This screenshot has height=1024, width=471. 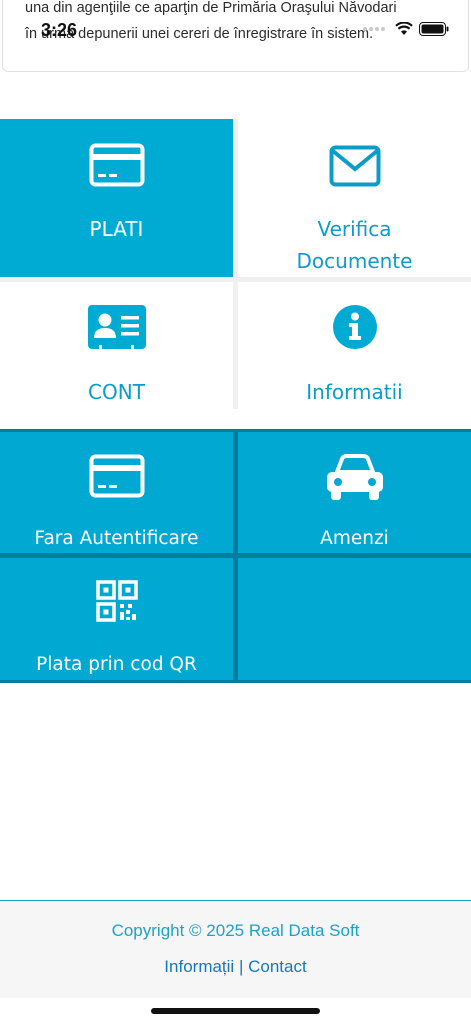 What do you see at coordinates (354, 538) in the screenshot?
I see `amenzi-label: Amenzi` at bounding box center [354, 538].